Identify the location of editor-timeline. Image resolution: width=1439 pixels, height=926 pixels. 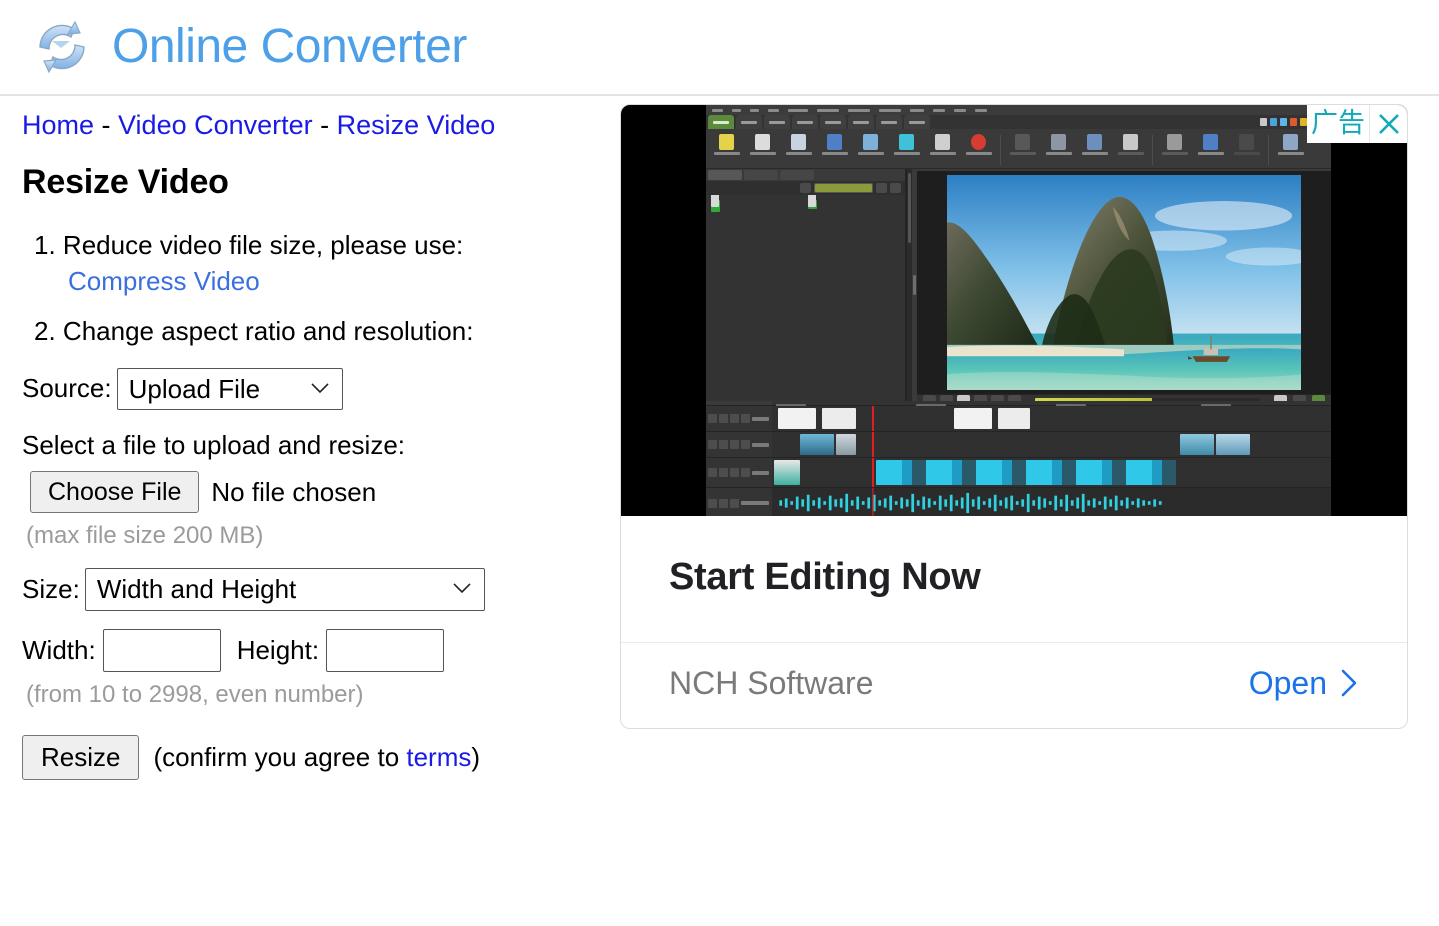
(1018, 458).